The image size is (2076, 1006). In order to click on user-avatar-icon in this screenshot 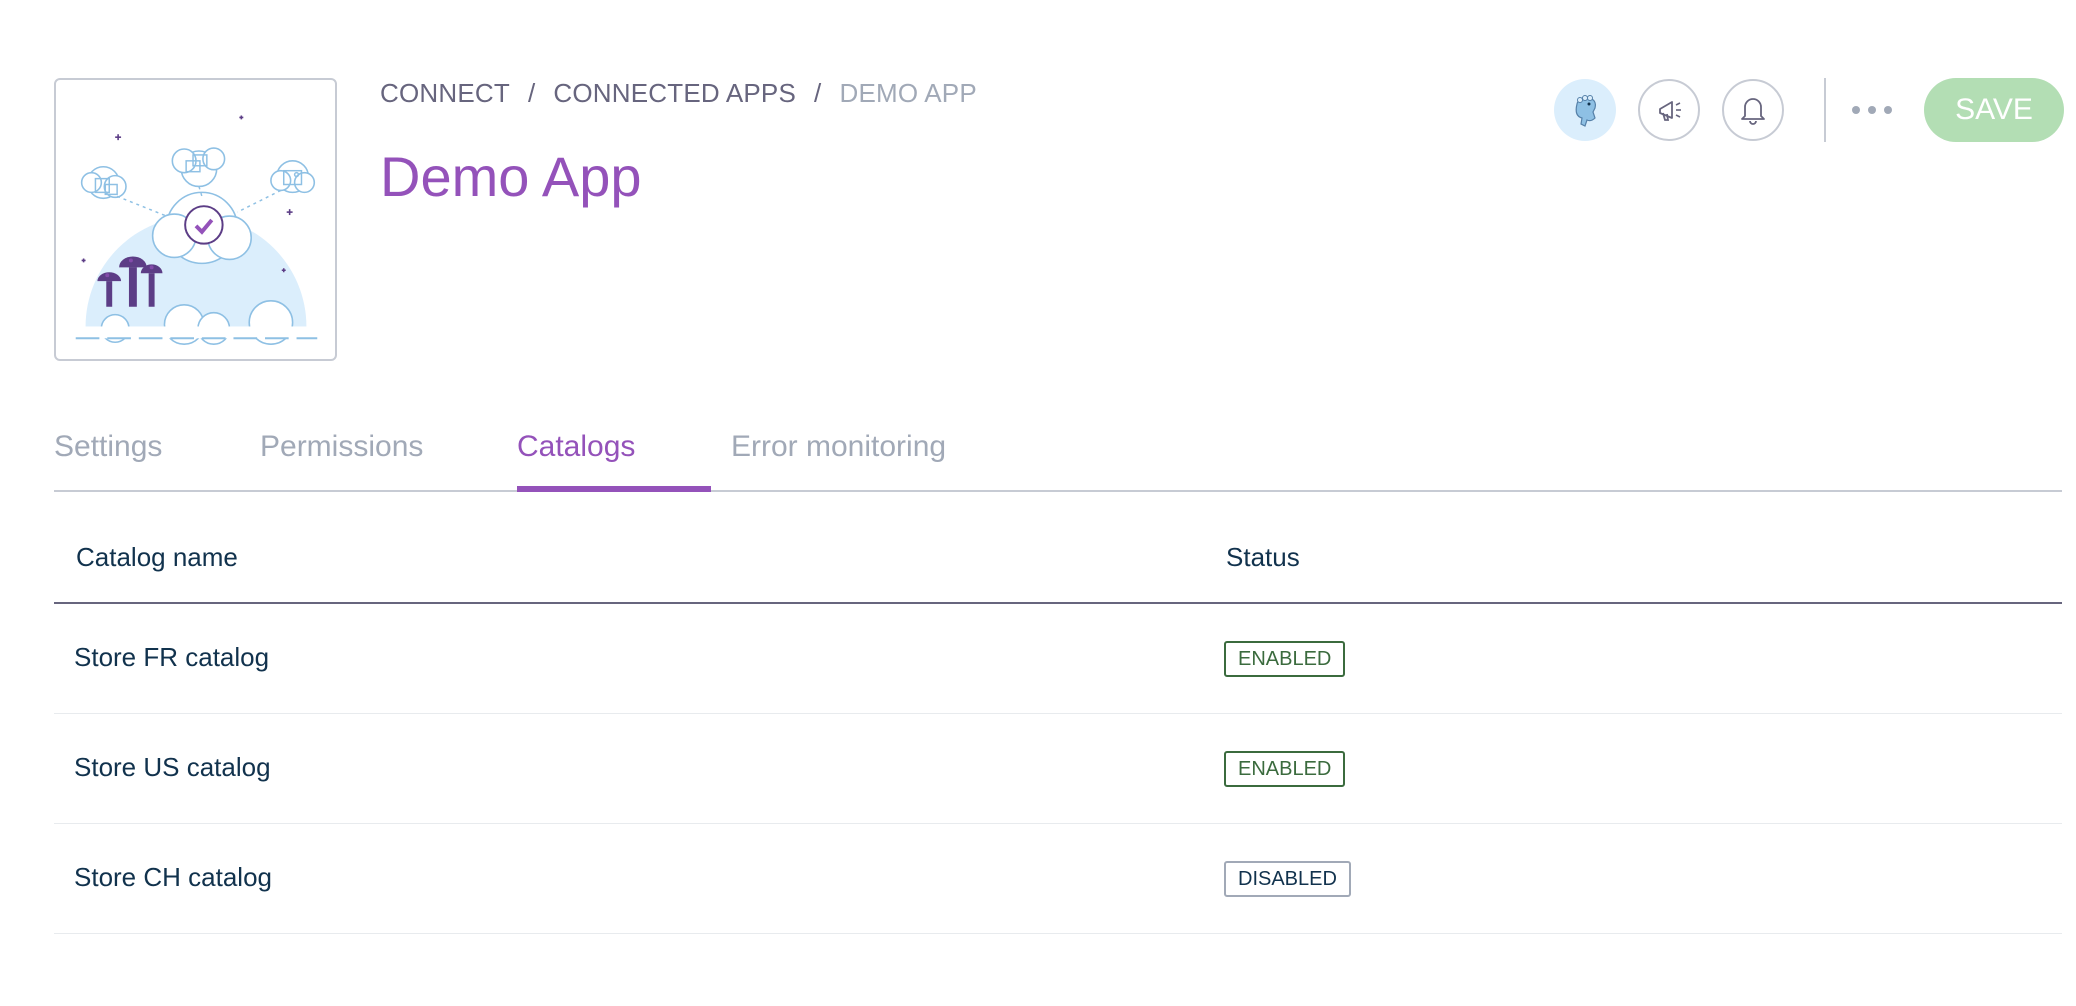, I will do `click(1585, 111)`.